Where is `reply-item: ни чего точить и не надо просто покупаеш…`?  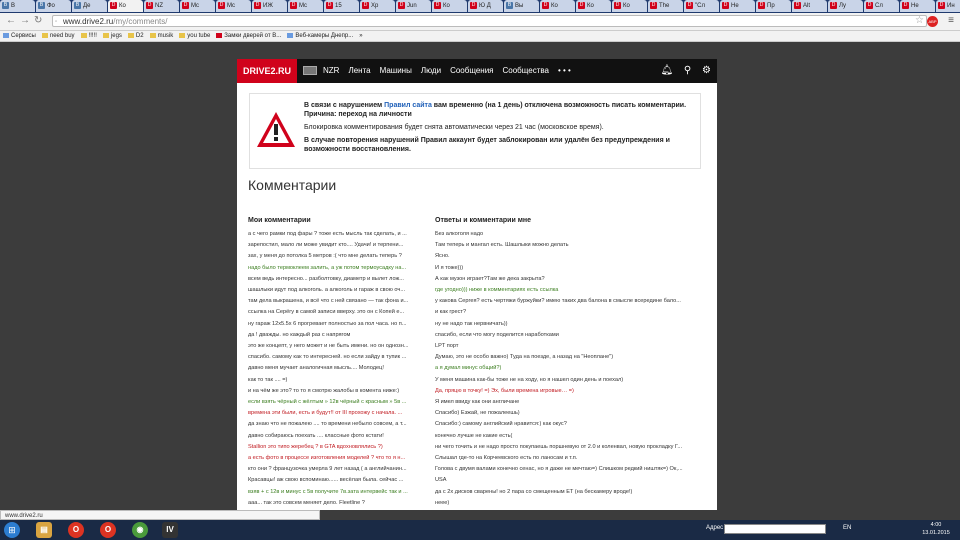
reply-item: ни чего точить и не надо просто покупаеш… is located at coordinates (568, 447).